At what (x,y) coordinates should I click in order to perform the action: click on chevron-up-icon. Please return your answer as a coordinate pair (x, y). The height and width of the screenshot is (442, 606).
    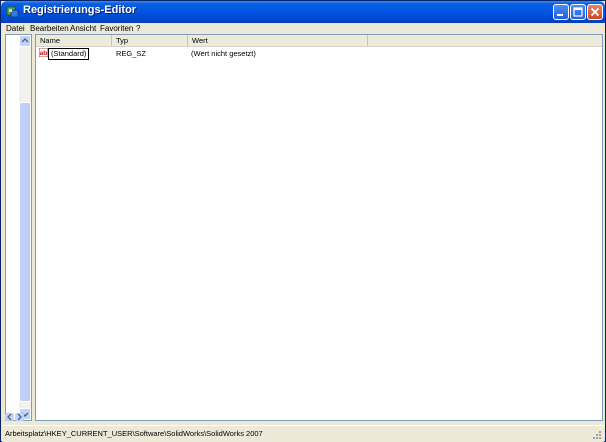
    Looking at the image, I should click on (25, 40).